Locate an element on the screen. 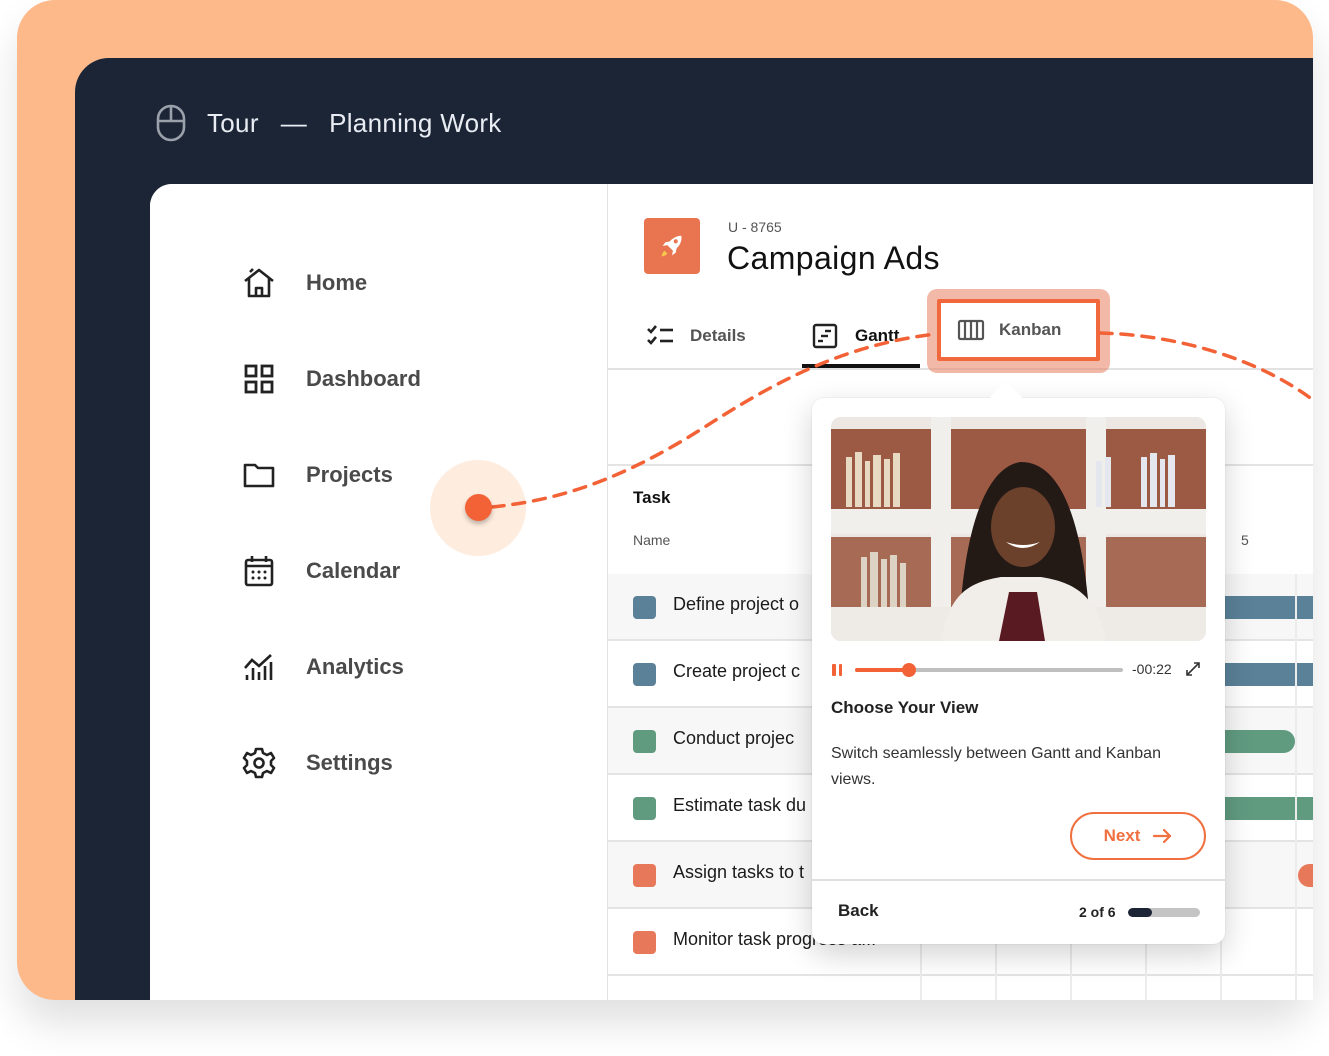  timeline-column-label: 5 is located at coordinates (1245, 540).